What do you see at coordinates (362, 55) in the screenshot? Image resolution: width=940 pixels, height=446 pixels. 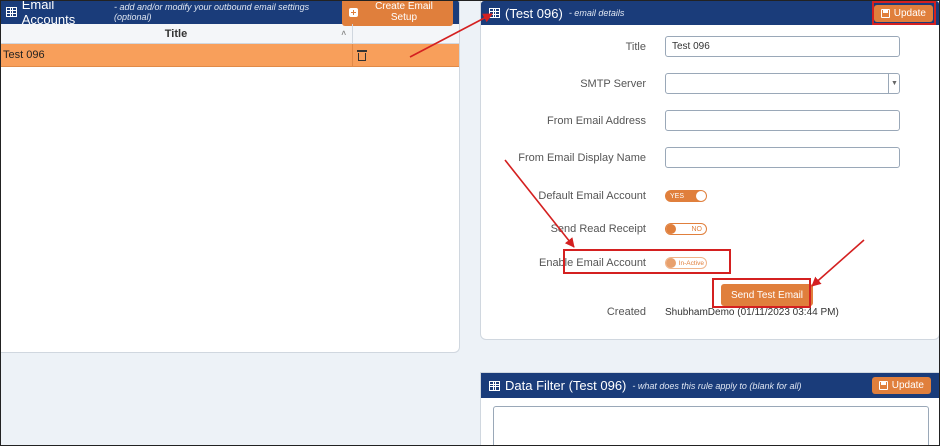 I see `trash-icon` at bounding box center [362, 55].